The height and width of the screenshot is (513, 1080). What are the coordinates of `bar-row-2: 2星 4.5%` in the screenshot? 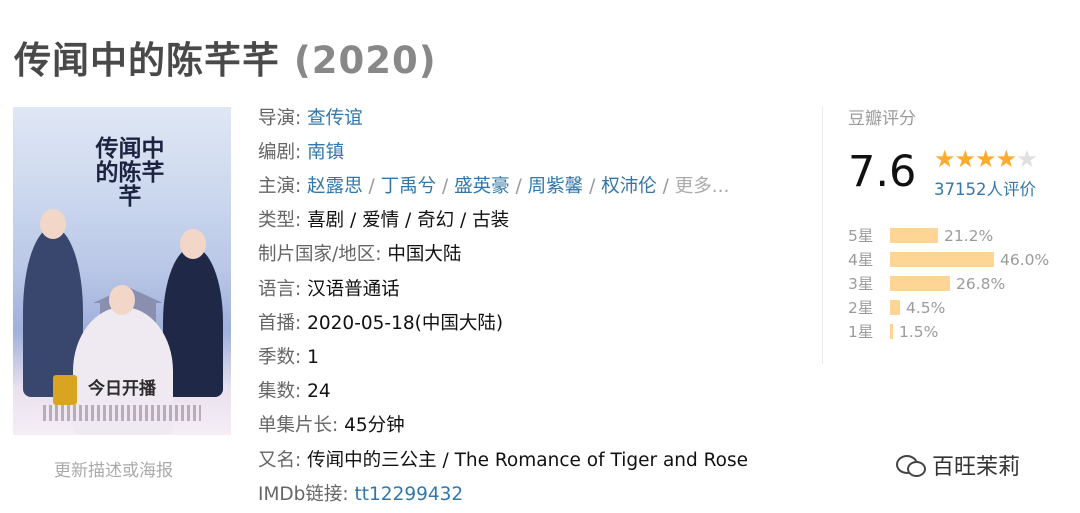 It's located at (896, 308).